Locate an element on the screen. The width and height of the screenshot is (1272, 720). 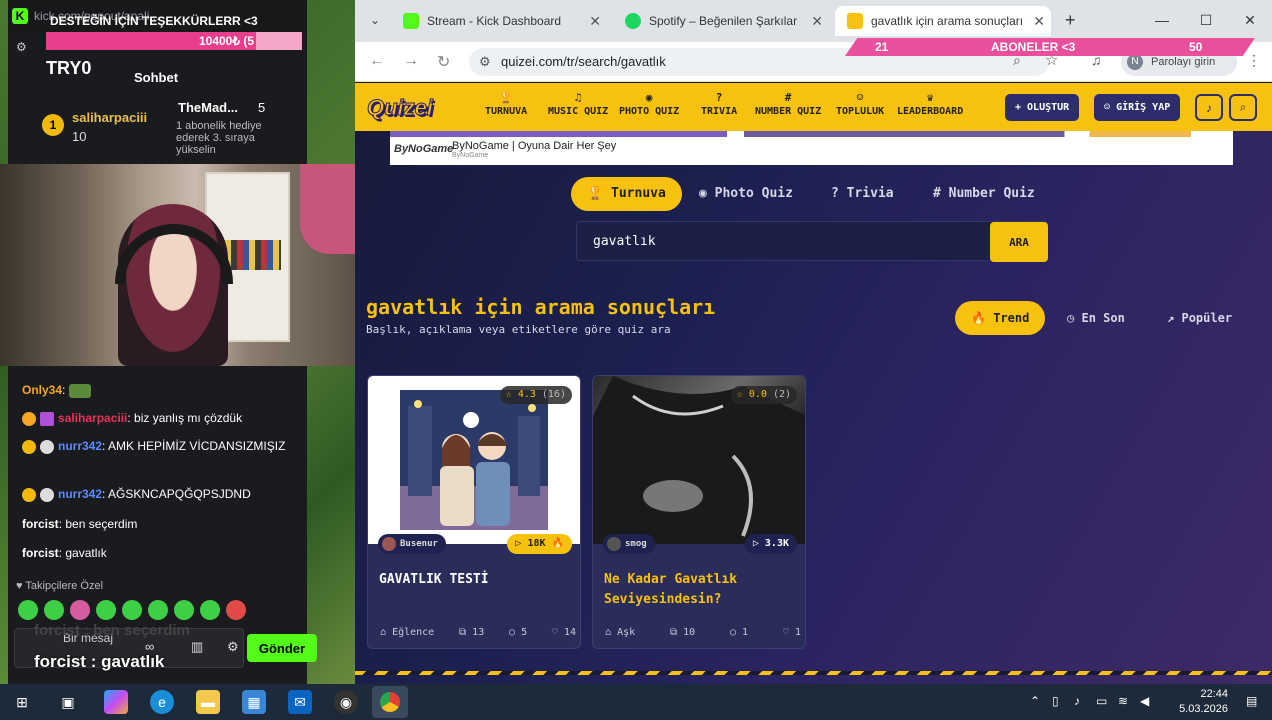
chat-settings-icon: ⚙ is located at coordinates (23, 47).